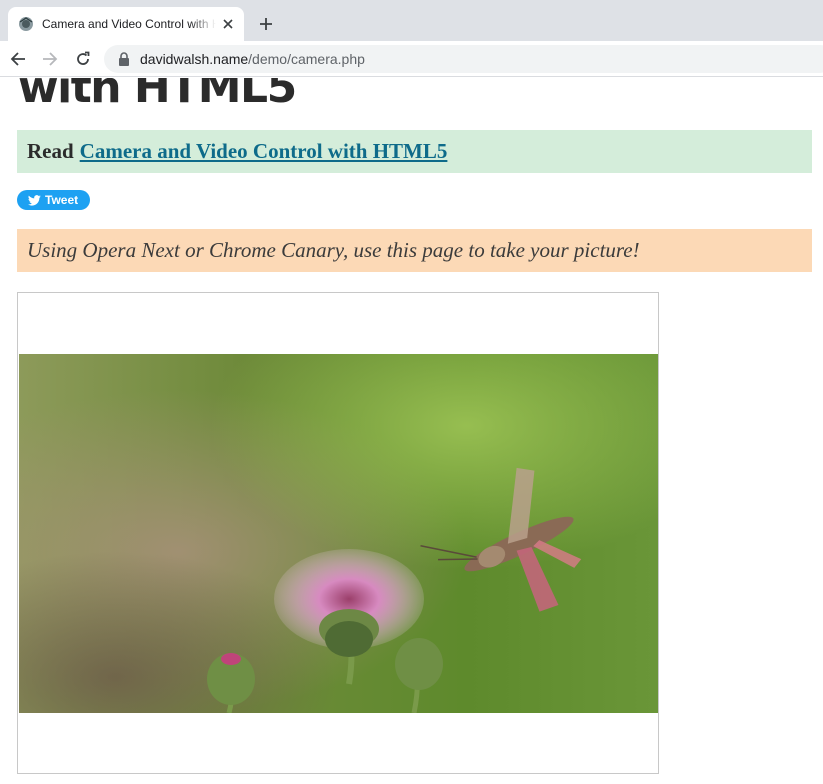 The width and height of the screenshot is (823, 784). Describe the element at coordinates (62, 200) in the screenshot. I see `tweet-label: Tweet` at that location.